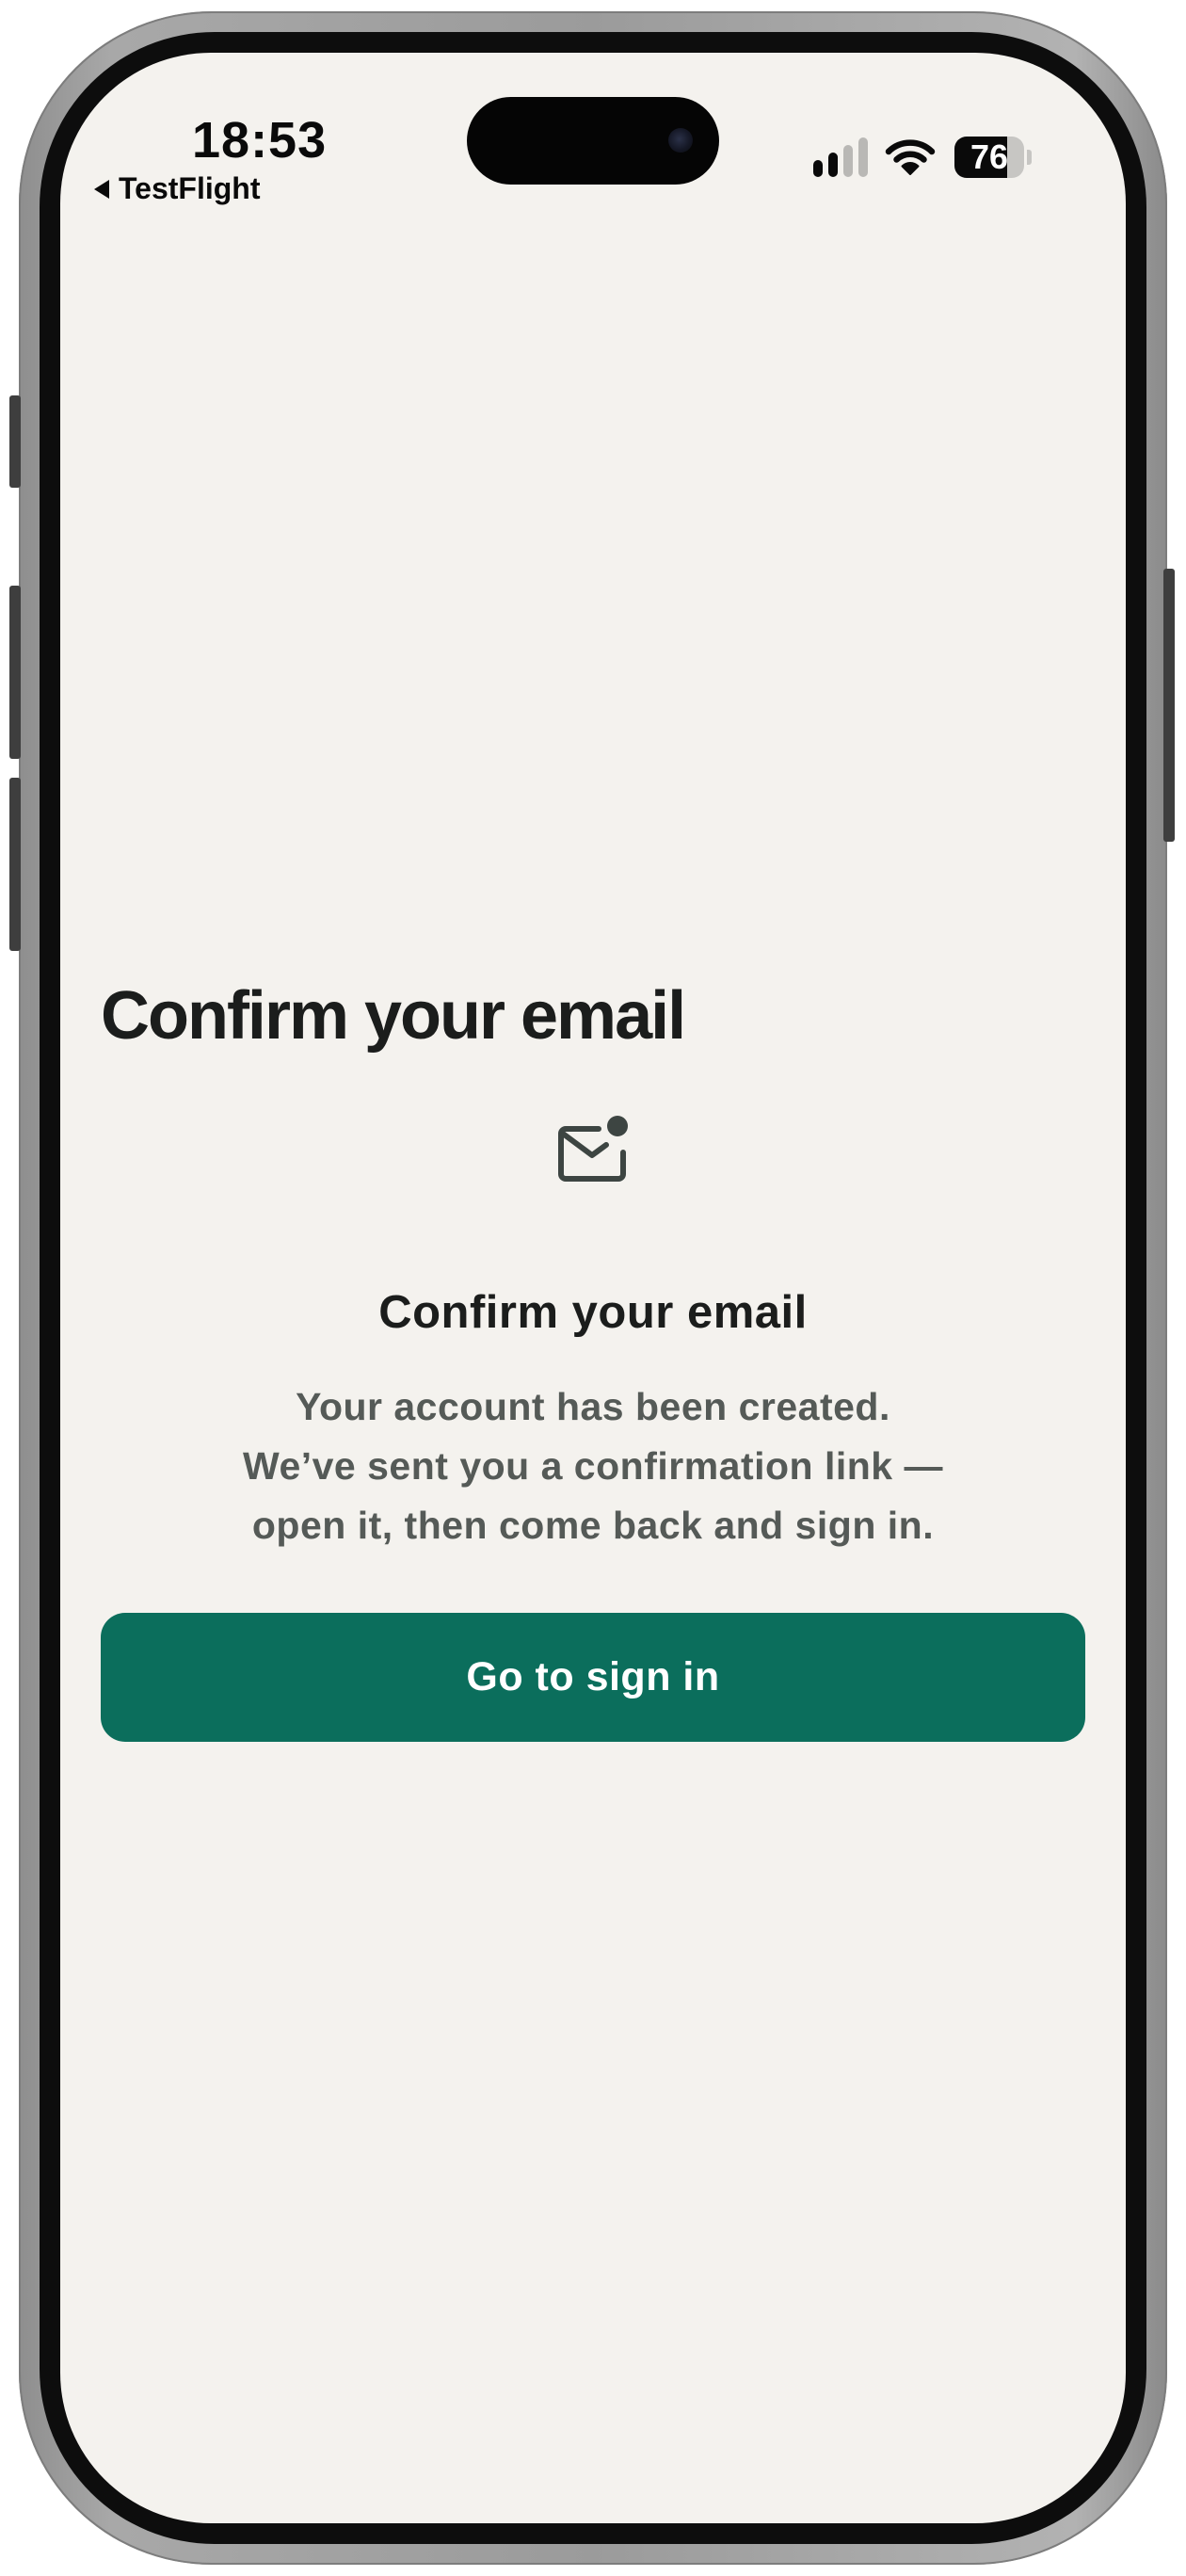  What do you see at coordinates (190, 188) in the screenshot?
I see `back-app-label: TestFlight` at bounding box center [190, 188].